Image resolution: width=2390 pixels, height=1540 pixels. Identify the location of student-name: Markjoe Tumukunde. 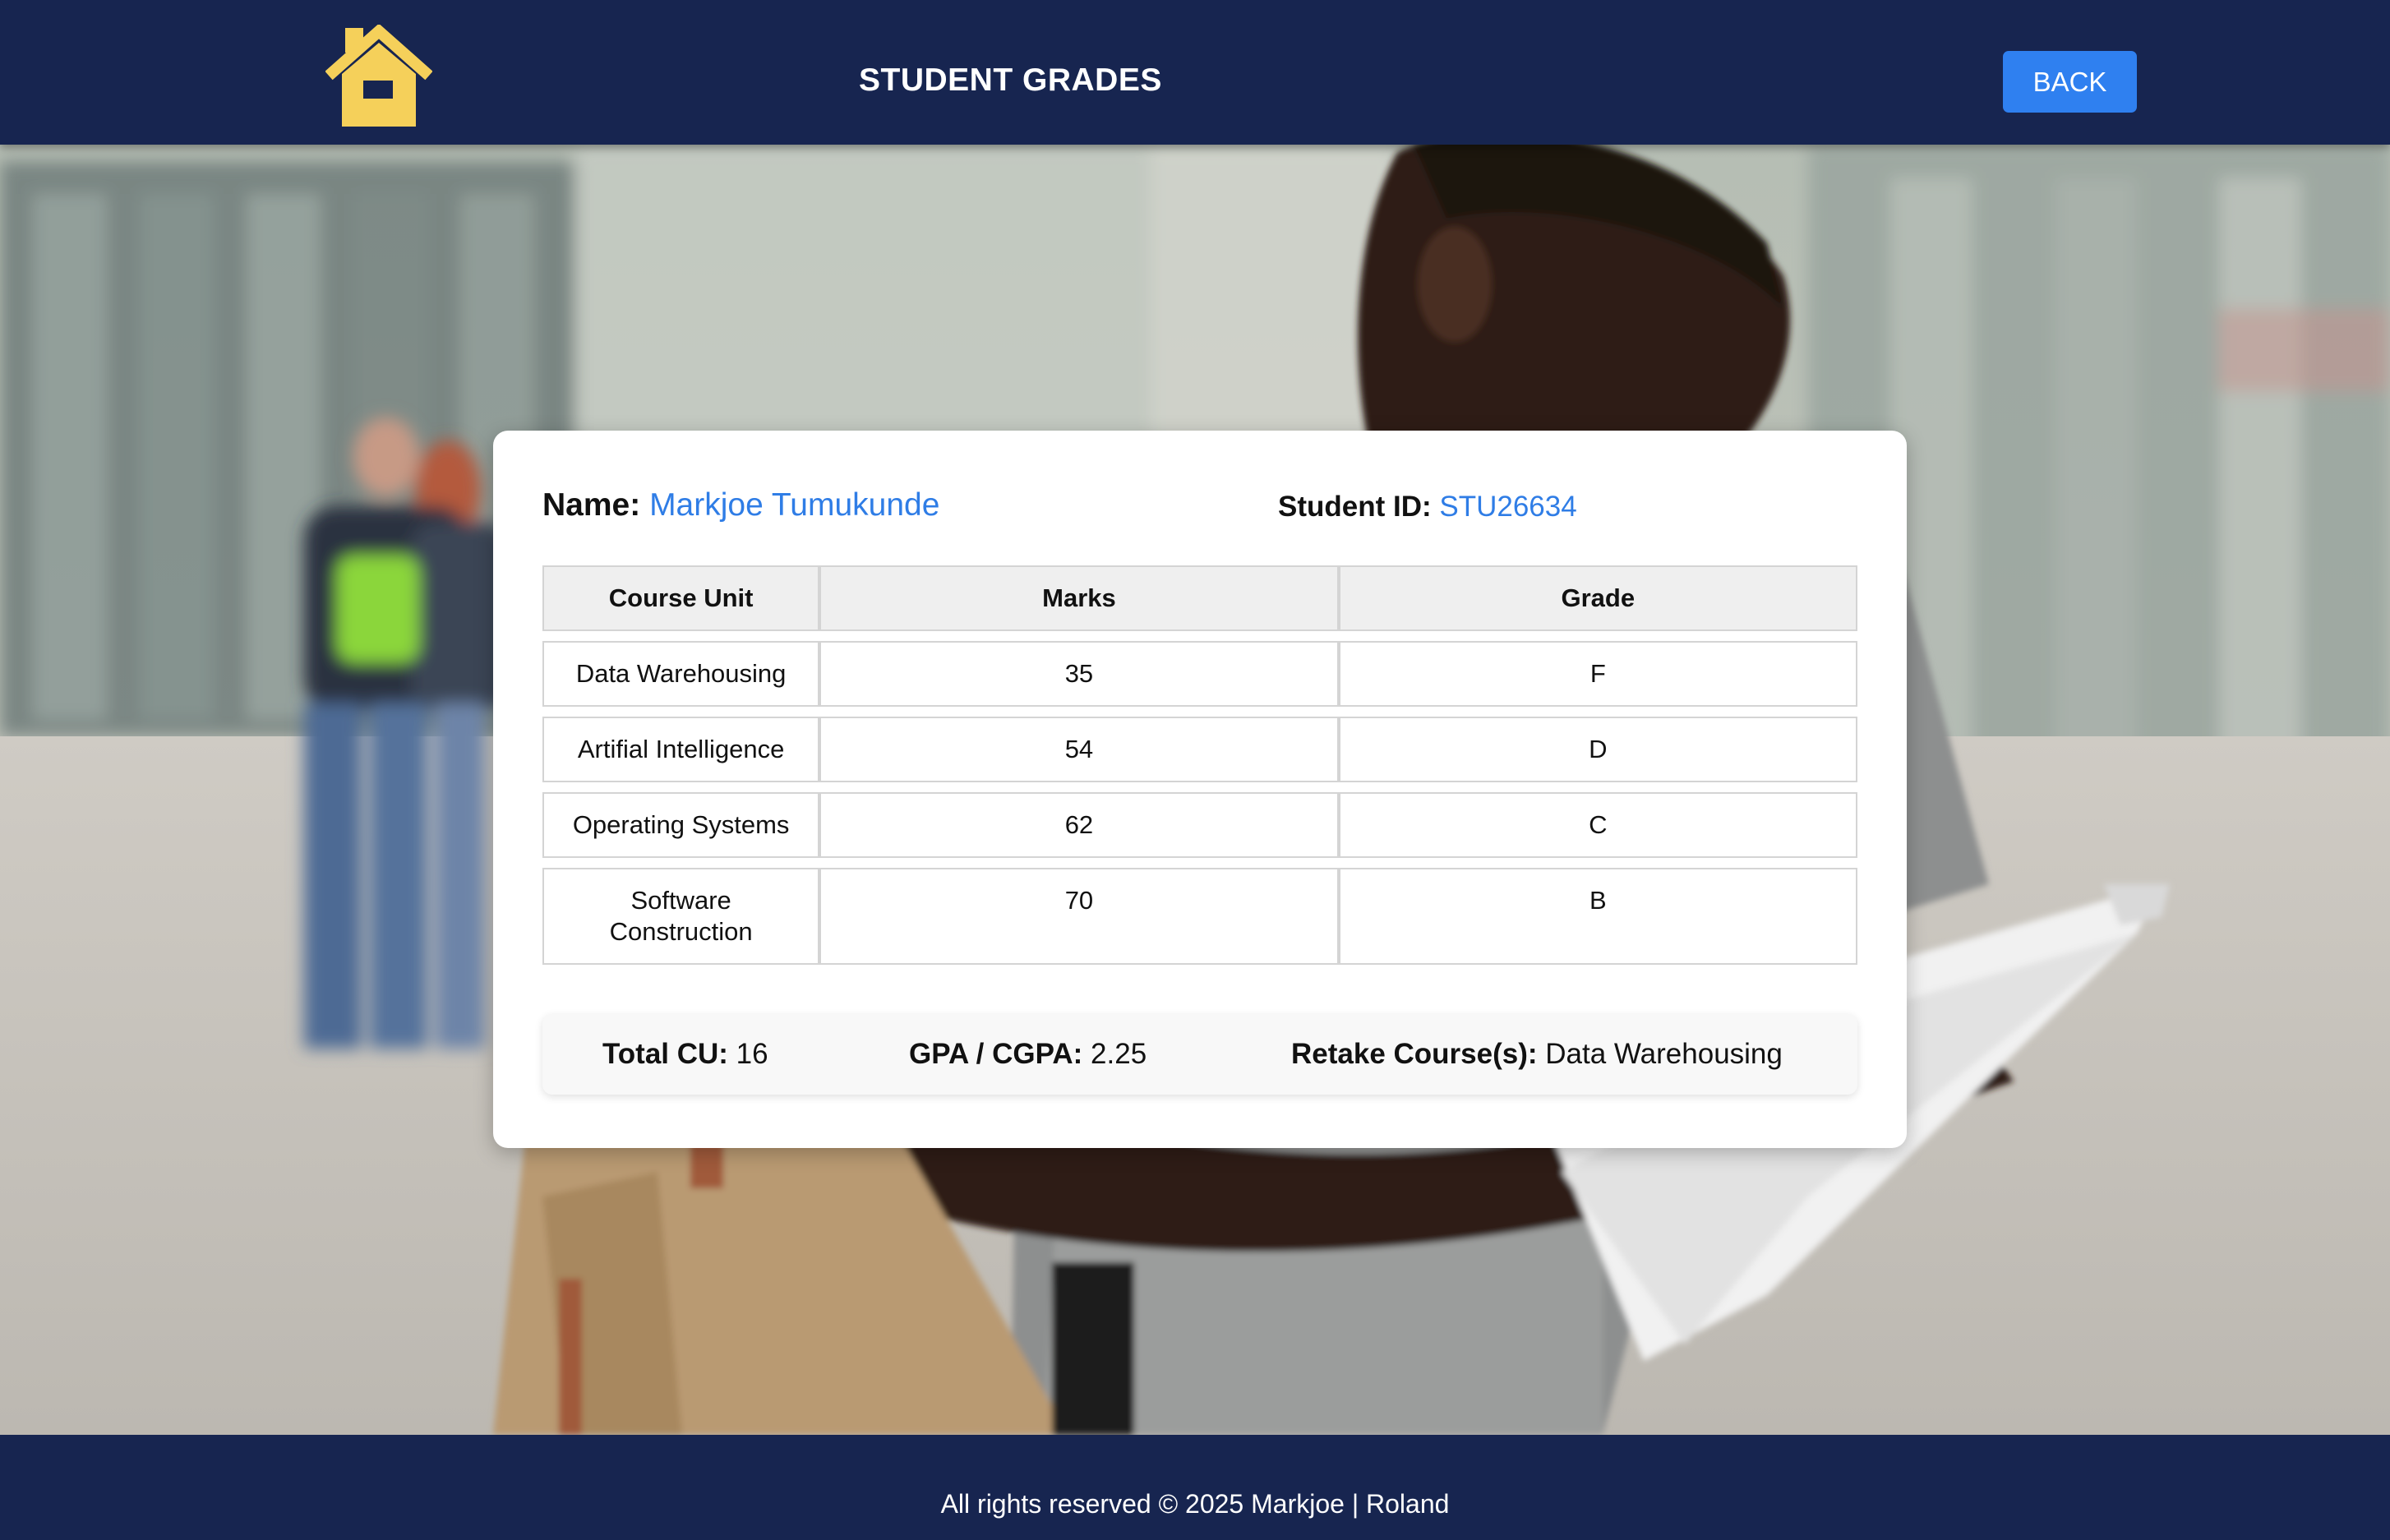
(794, 505).